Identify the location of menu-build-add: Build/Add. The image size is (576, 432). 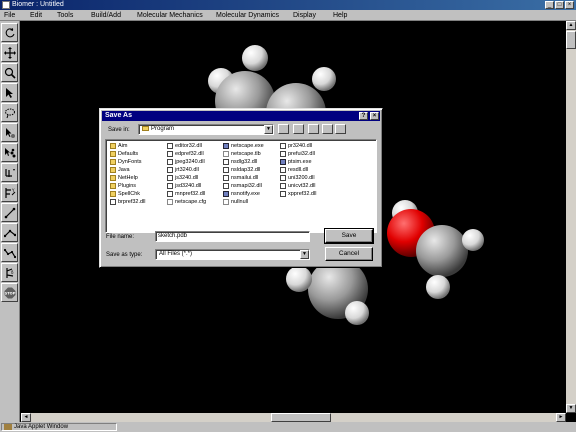
(106, 16).